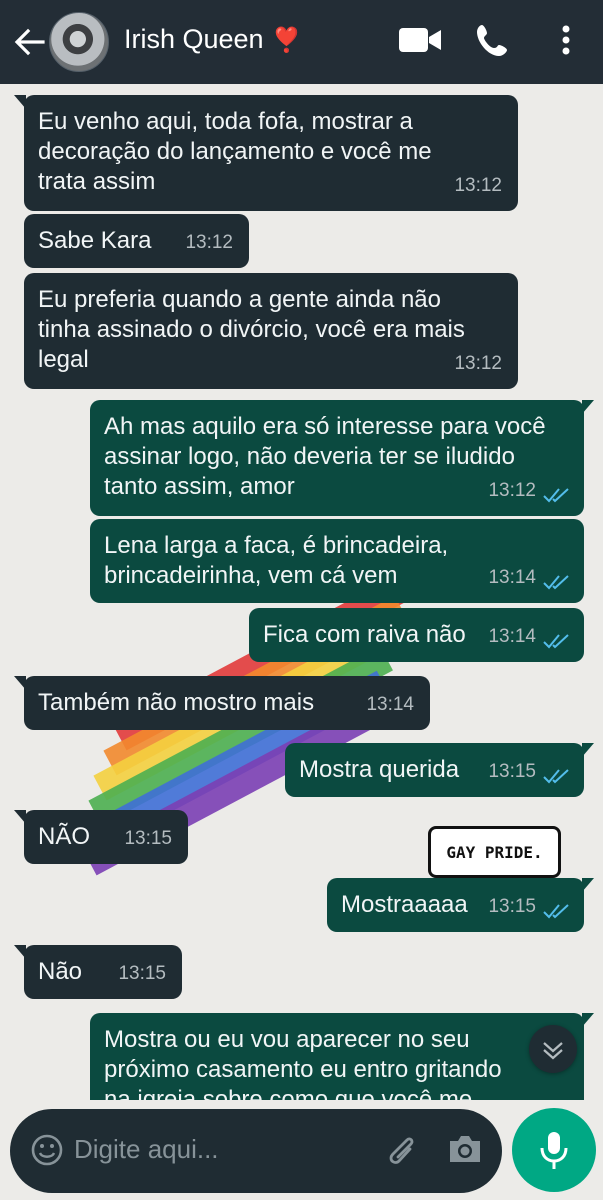 This screenshot has width=603, height=1200. I want to click on back-arrow-icon, so click(29, 42).